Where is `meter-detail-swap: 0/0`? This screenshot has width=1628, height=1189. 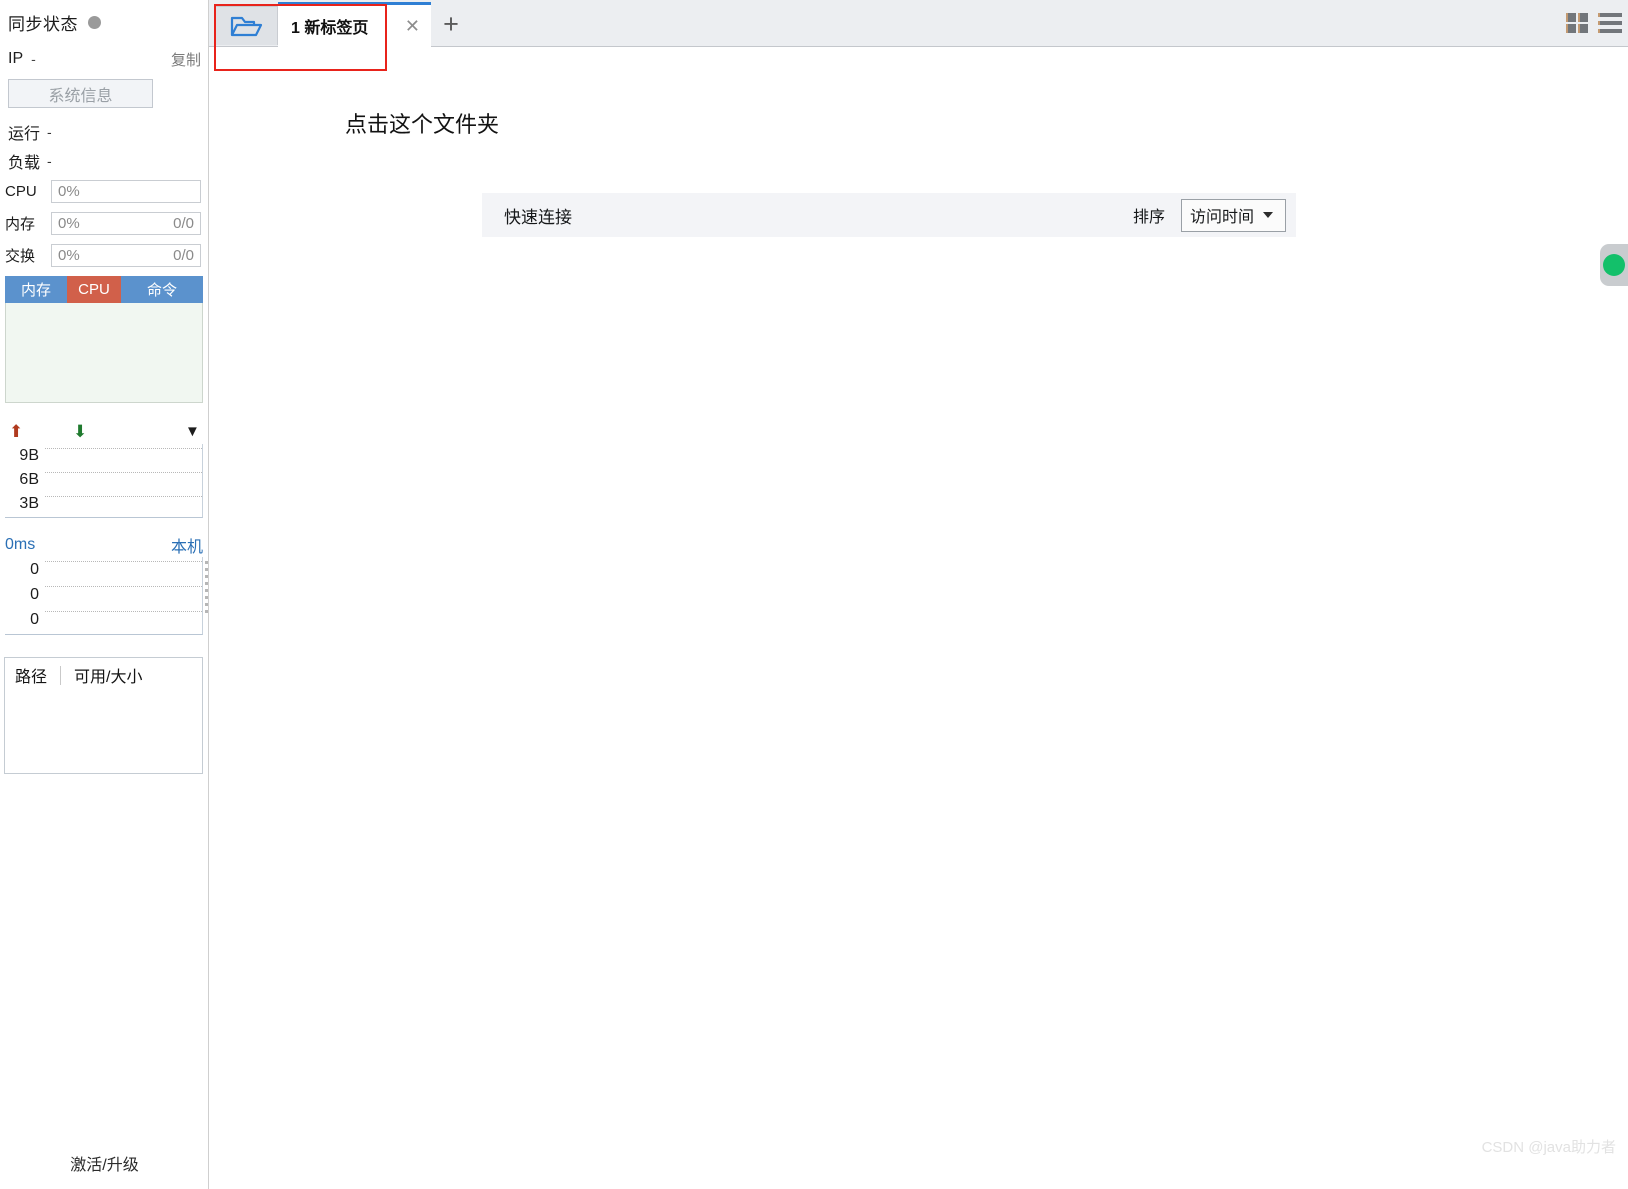
meter-detail-swap: 0/0 is located at coordinates (183, 255).